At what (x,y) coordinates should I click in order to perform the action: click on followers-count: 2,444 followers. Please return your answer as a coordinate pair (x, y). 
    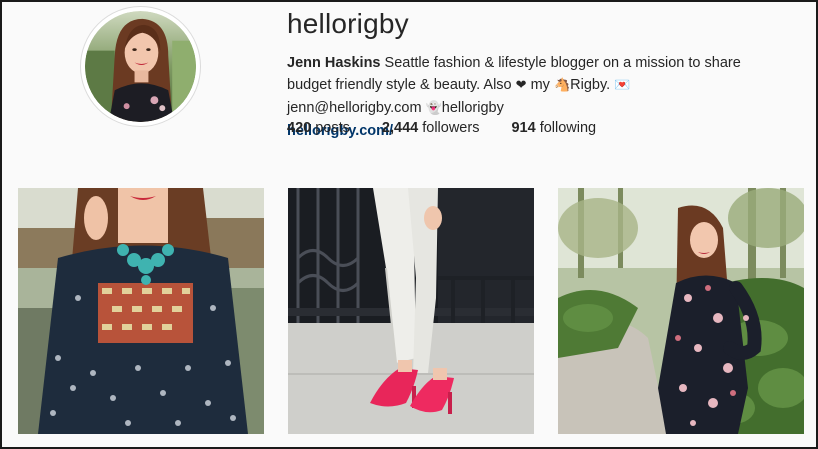
    Looking at the image, I should click on (431, 128).